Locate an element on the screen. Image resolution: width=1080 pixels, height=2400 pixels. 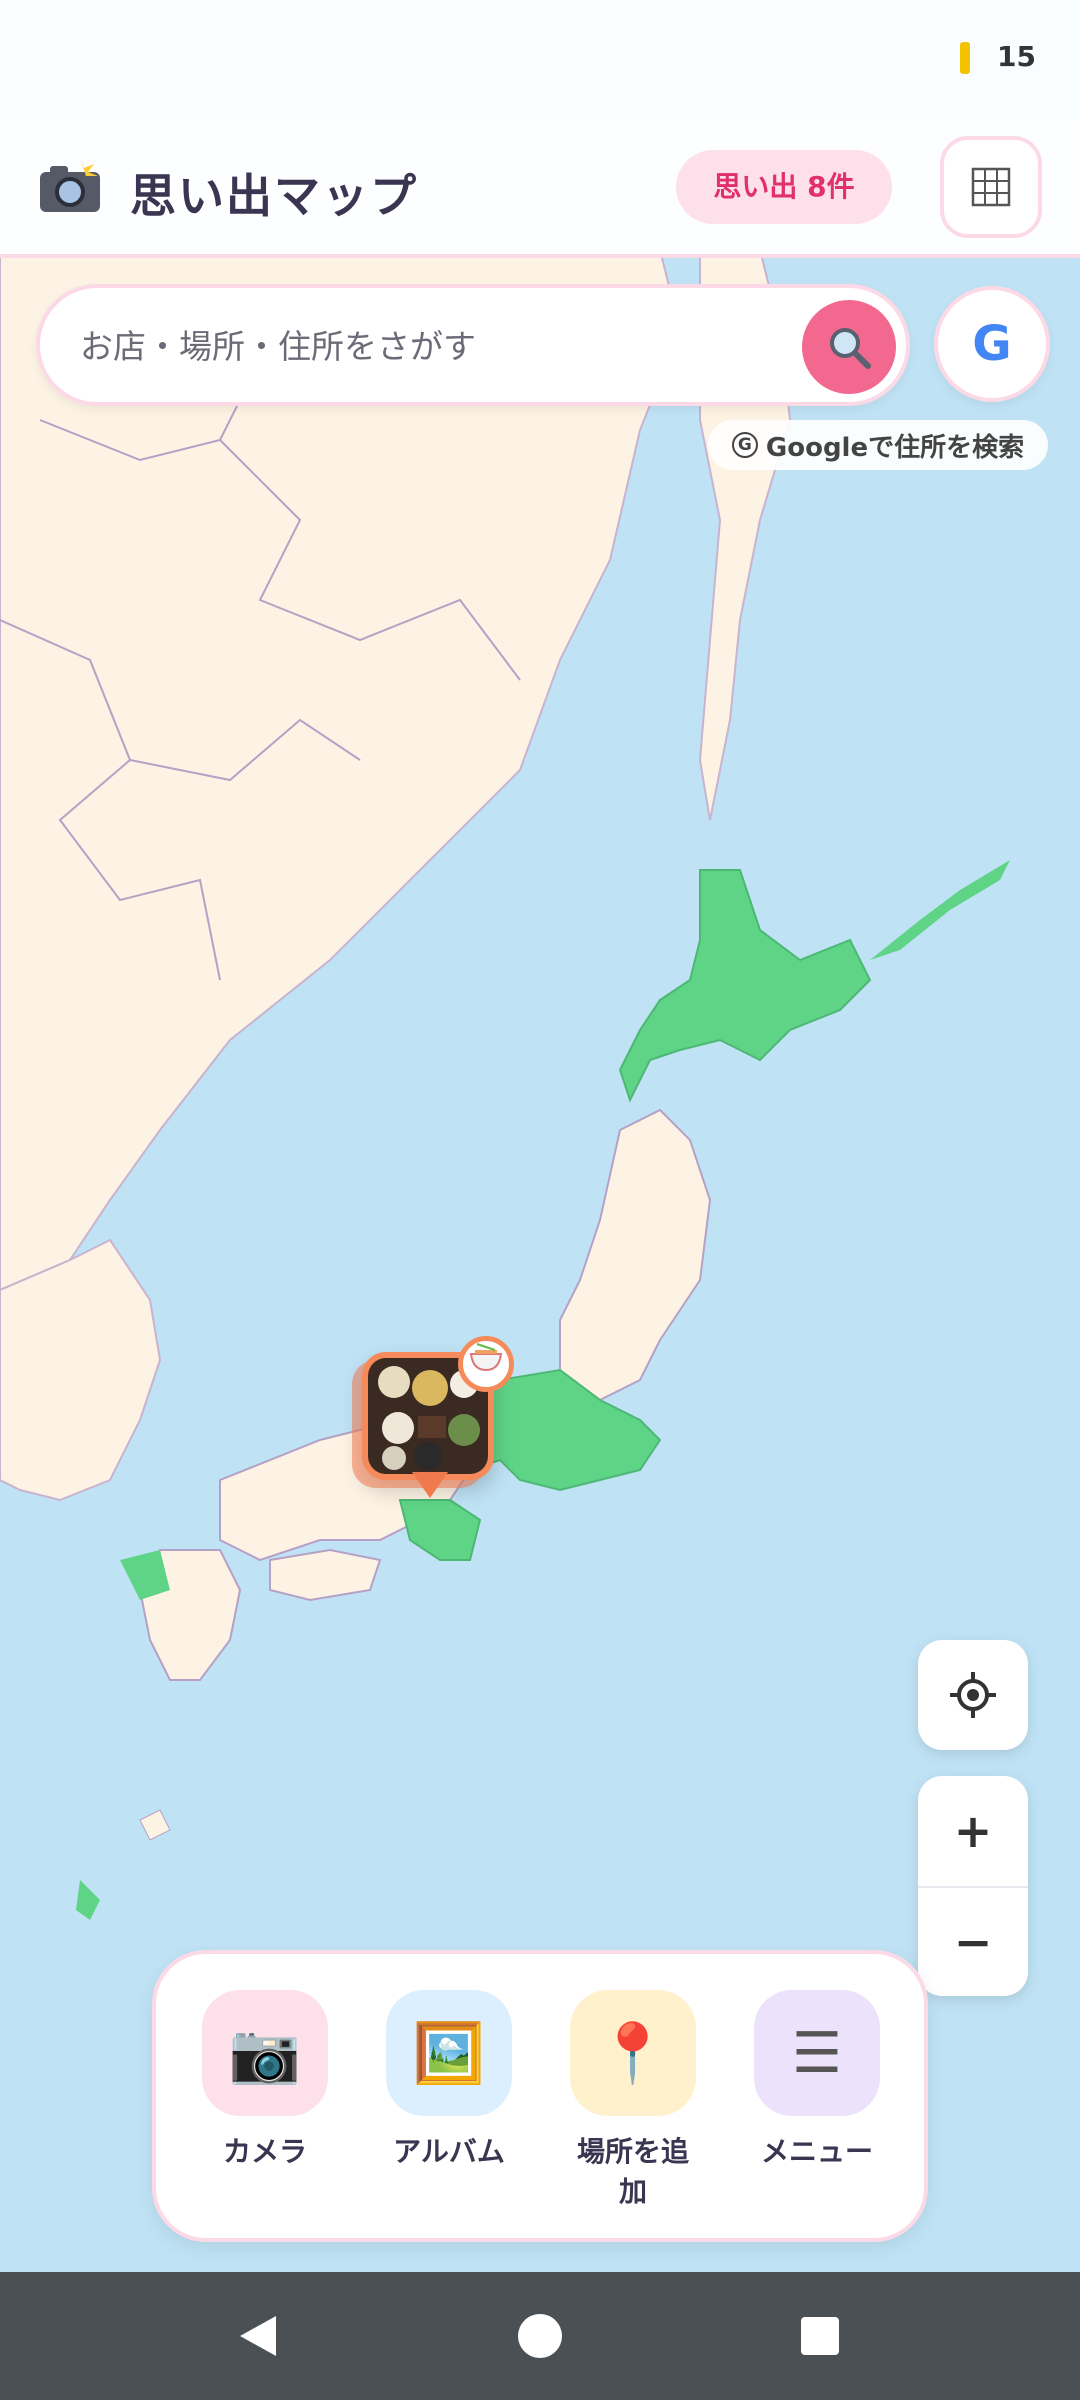
grid-icon is located at coordinates (991, 187).